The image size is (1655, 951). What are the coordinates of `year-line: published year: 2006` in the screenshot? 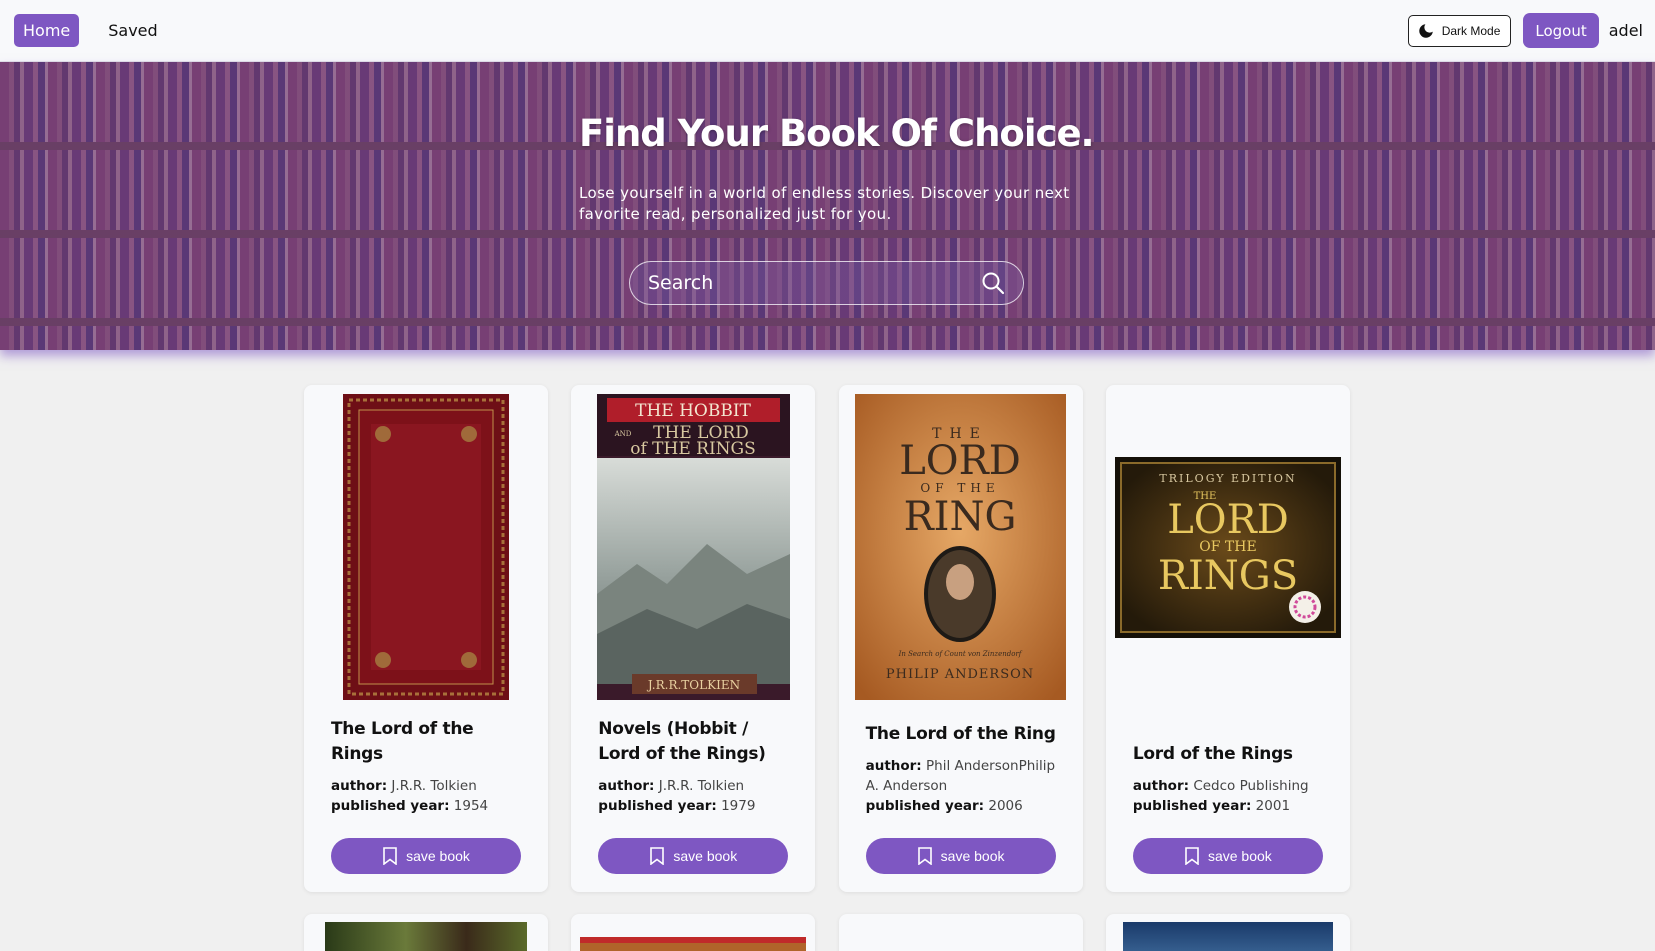 It's located at (964, 806).